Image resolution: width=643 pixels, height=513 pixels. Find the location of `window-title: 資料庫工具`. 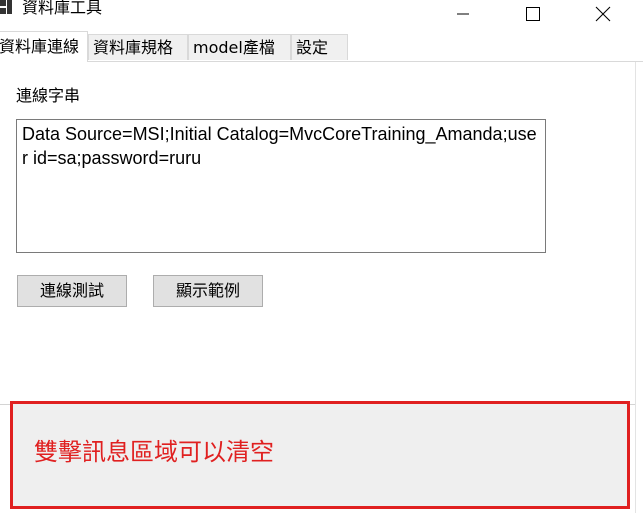

window-title: 資料庫工具 is located at coordinates (62, 8).